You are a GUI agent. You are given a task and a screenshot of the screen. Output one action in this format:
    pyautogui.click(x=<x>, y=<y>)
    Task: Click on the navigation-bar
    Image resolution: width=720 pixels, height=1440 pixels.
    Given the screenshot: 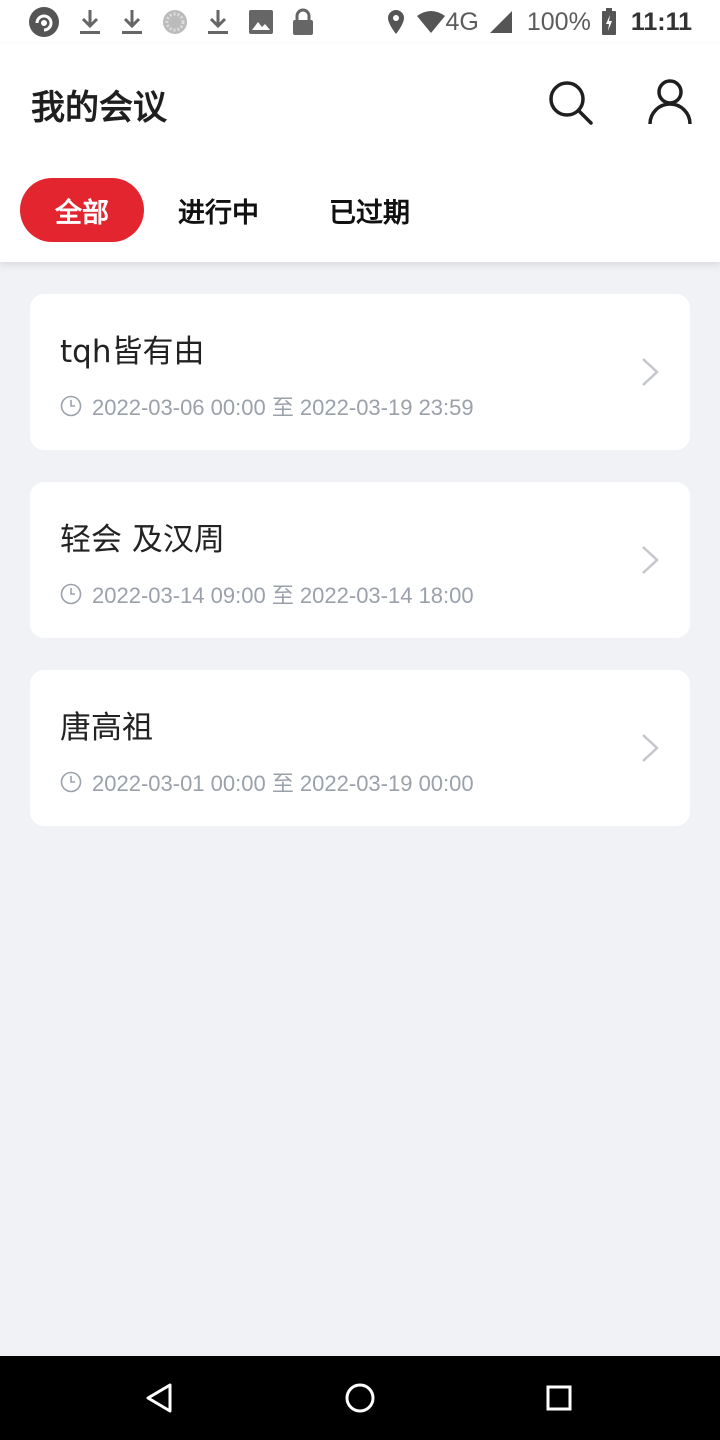 What is the action you would take?
    pyautogui.click(x=360, y=1398)
    